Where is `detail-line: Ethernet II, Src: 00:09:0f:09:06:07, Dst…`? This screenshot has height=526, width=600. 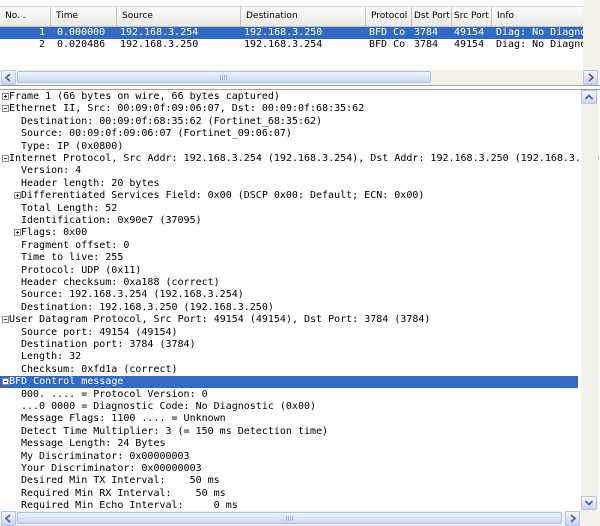
detail-line: Ethernet II, Src: 00:09:0f:09:06:07, Dst… is located at coordinates (289, 109).